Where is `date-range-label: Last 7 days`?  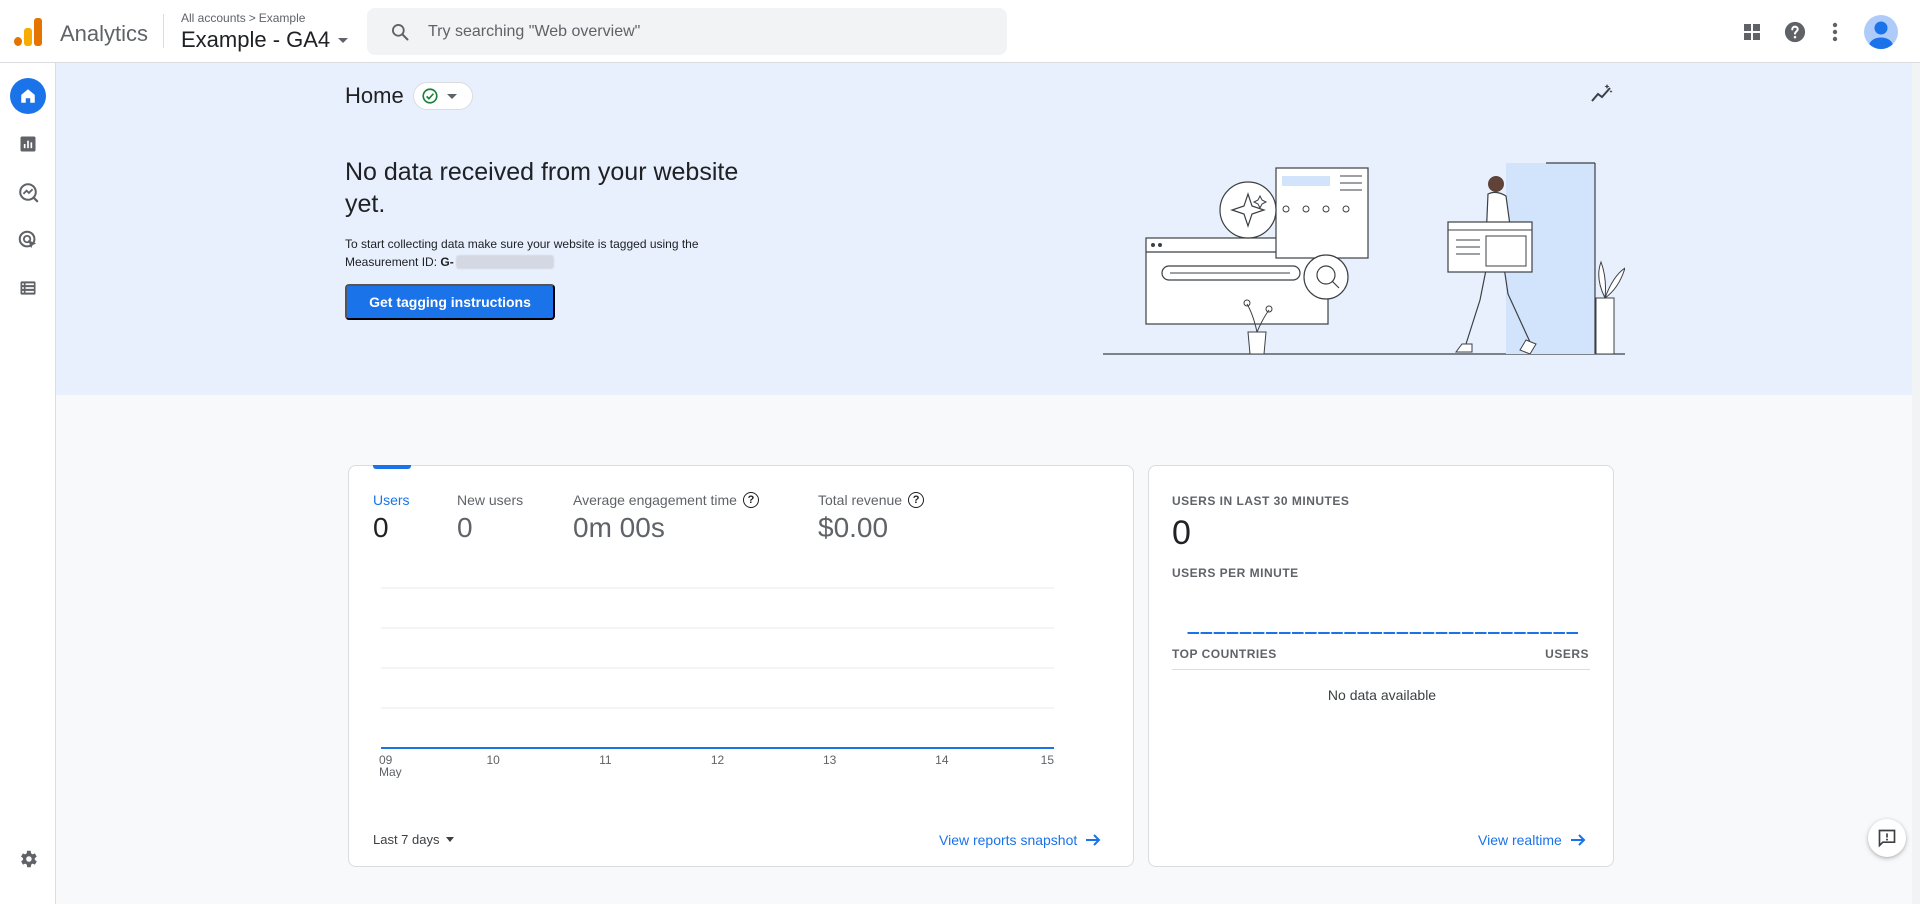 date-range-label: Last 7 days is located at coordinates (406, 839).